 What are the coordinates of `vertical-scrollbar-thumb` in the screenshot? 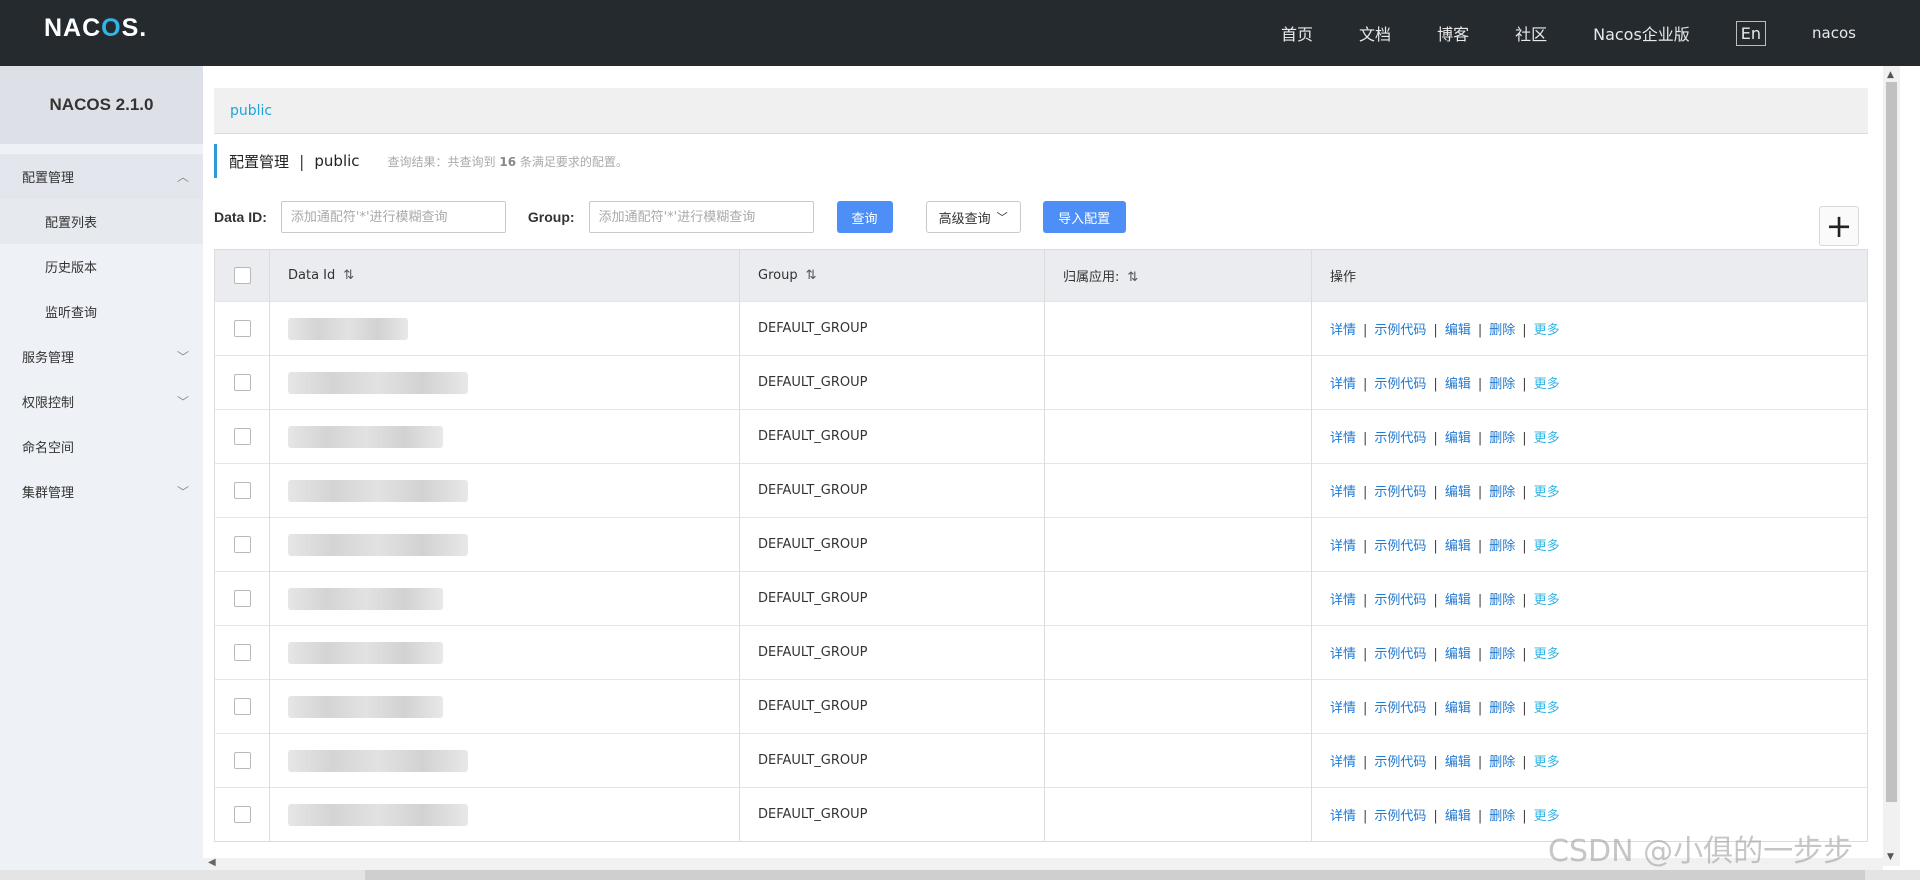 It's located at (1891, 442).